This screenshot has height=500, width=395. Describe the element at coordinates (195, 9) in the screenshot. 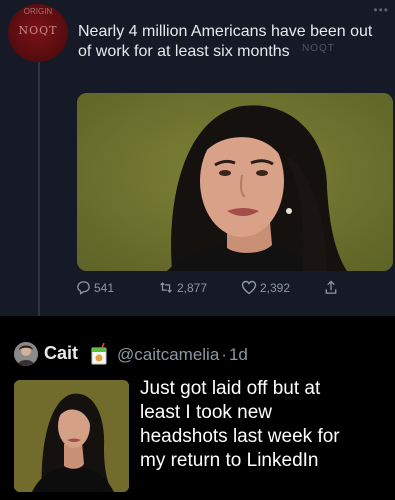

I see `faded-header-text` at that location.